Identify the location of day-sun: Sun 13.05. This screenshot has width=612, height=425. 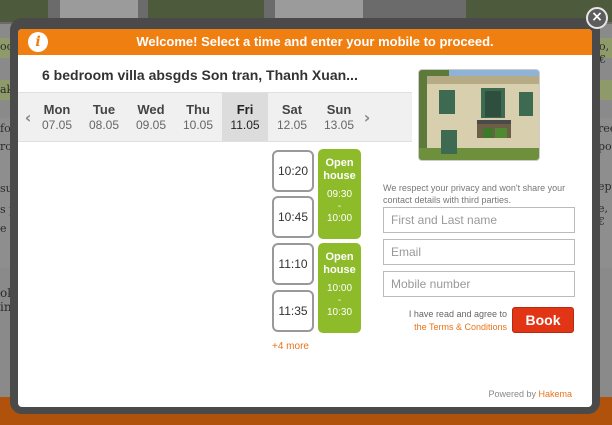
(339, 117).